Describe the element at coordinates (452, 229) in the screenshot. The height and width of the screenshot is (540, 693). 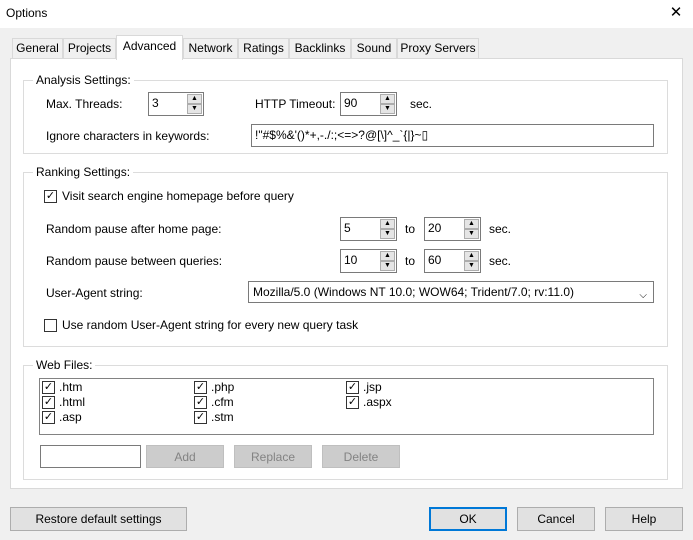
I see `pause-home-max-stepper: 20 ▲ ▼` at that location.